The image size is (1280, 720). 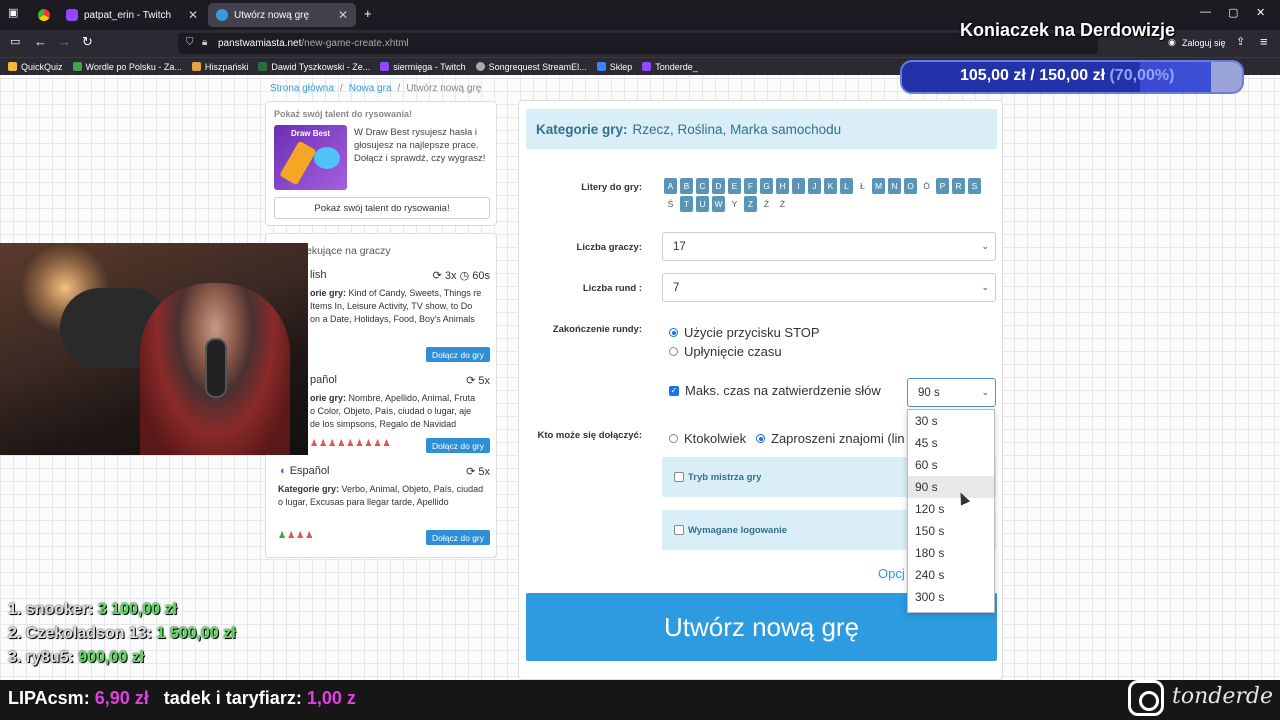 What do you see at coordinates (750, 186) in the screenshot?
I see `letter-toggle: F` at bounding box center [750, 186].